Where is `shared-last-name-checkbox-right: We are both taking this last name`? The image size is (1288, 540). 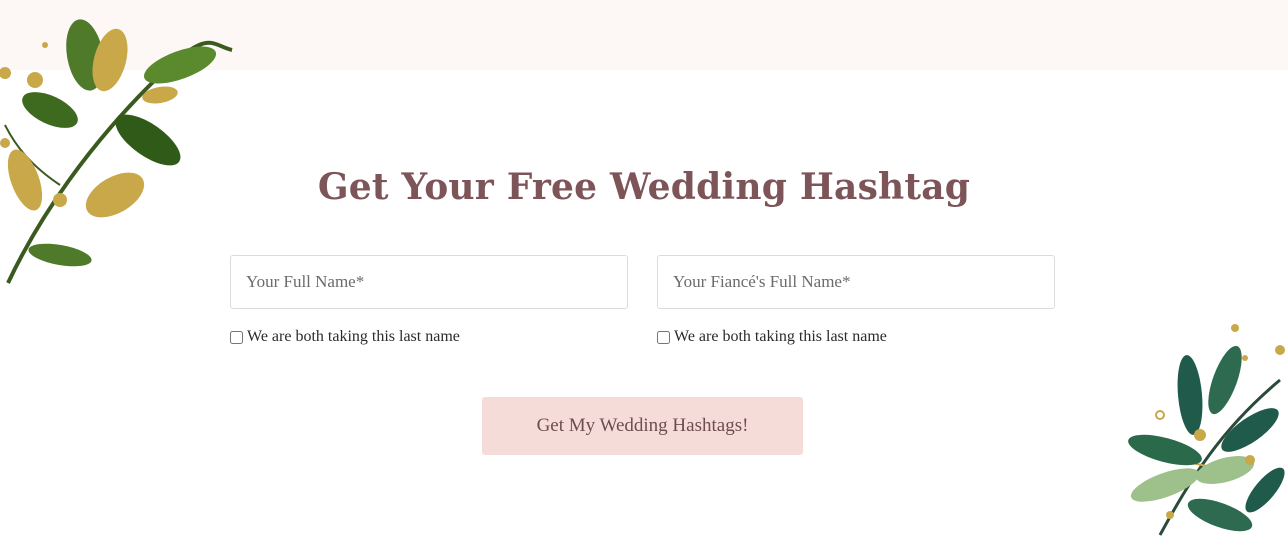 shared-last-name-checkbox-right: We are both taking this last name is located at coordinates (772, 337).